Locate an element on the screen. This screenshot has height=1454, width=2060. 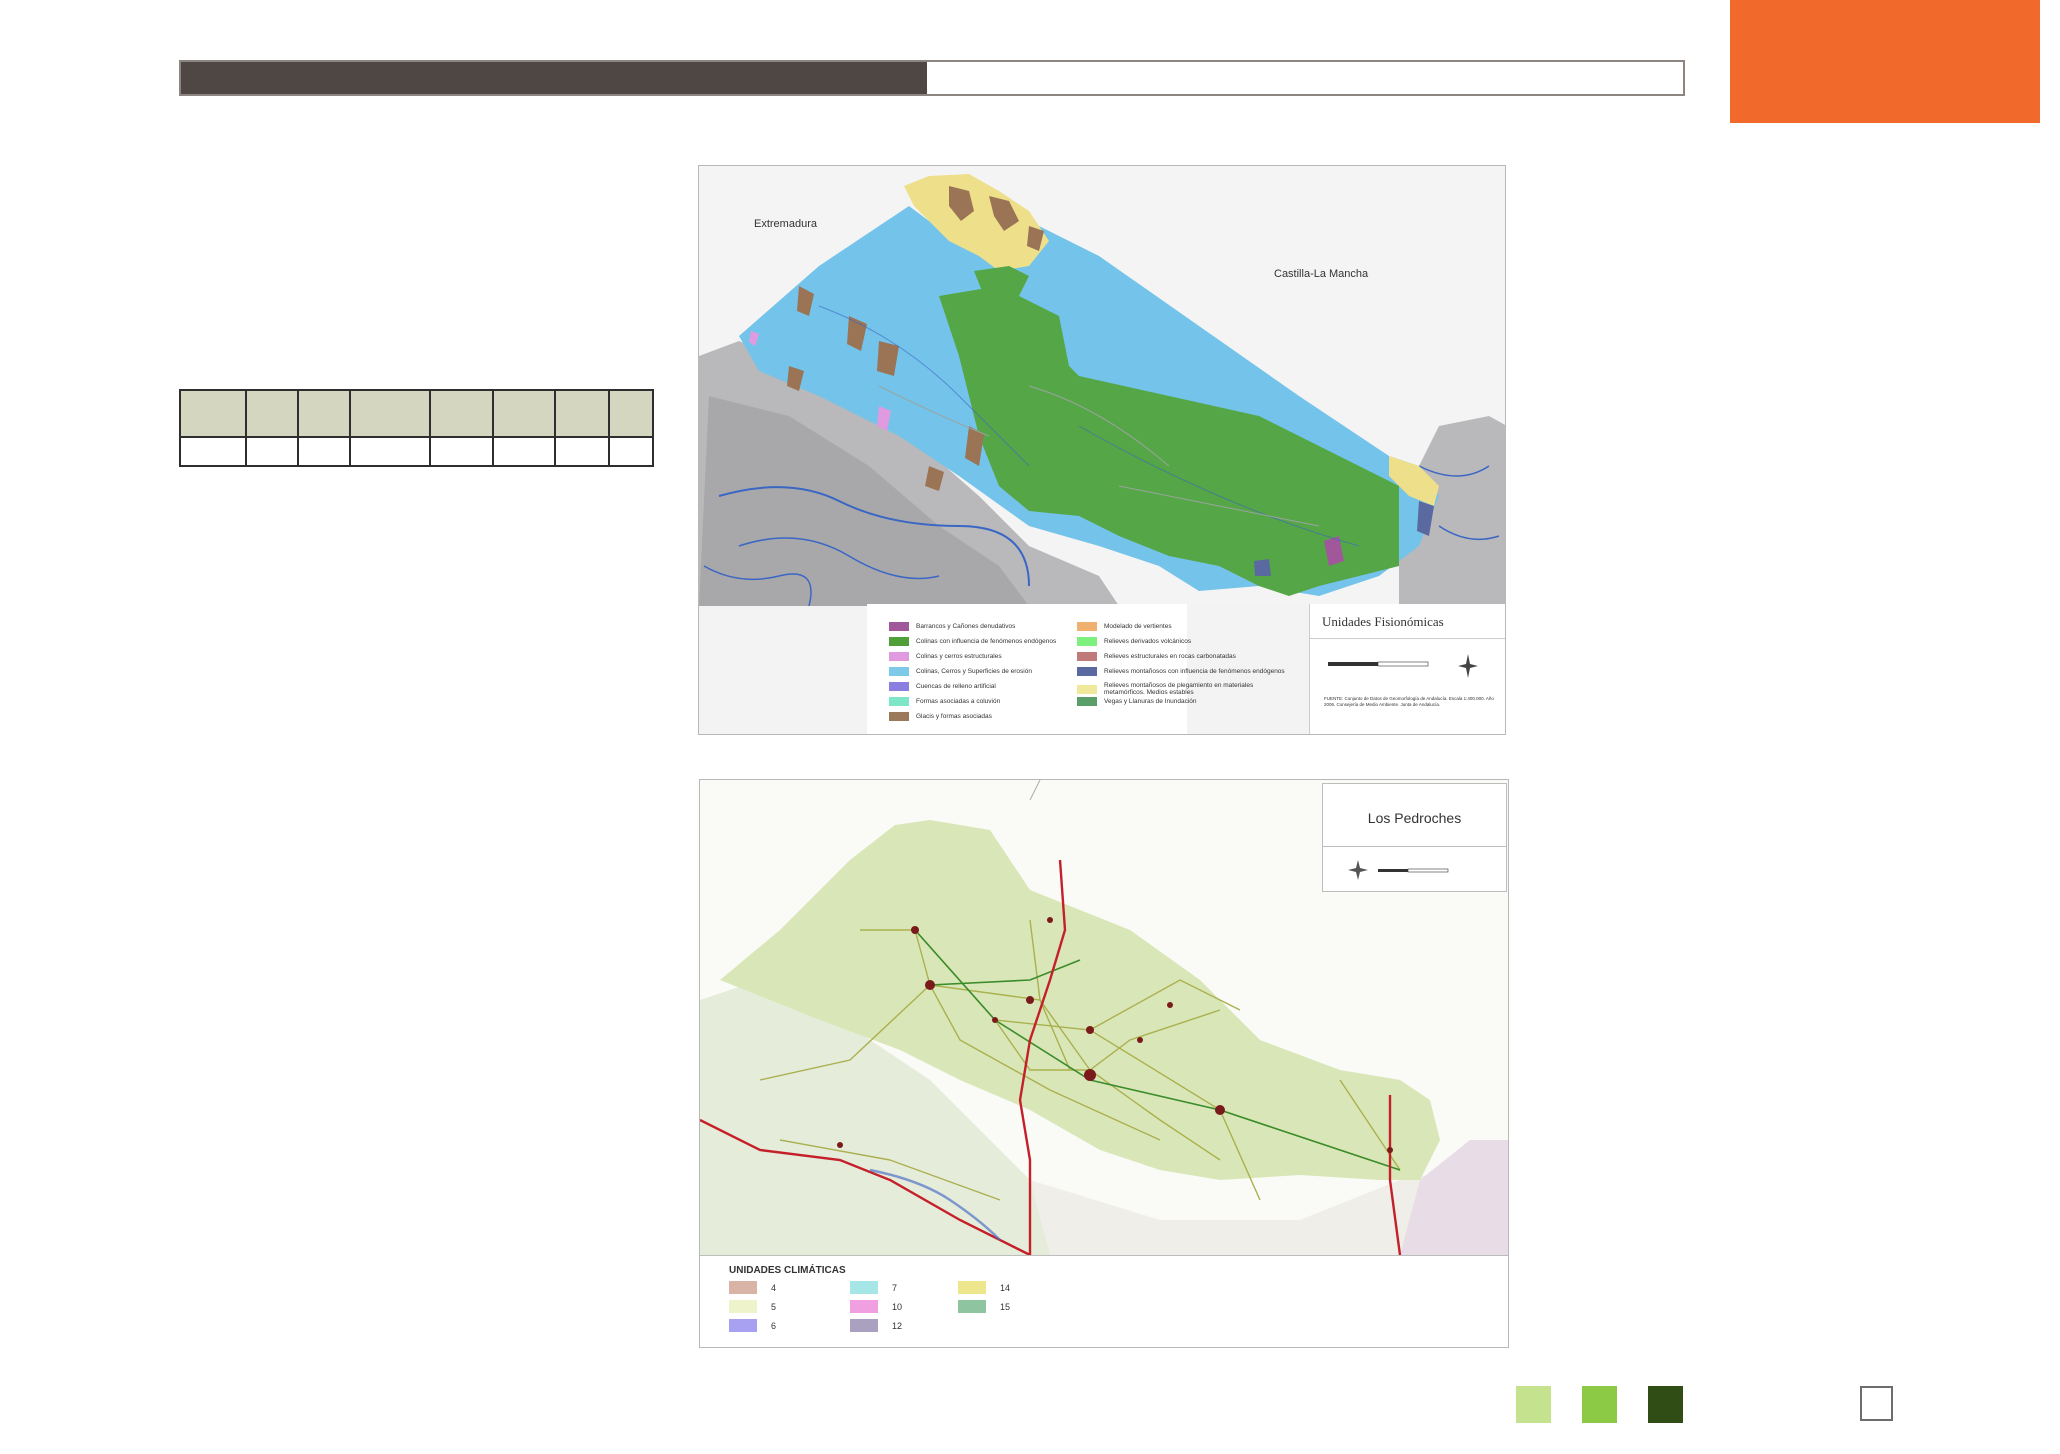
orange-corner-tab is located at coordinates (1885, 61).